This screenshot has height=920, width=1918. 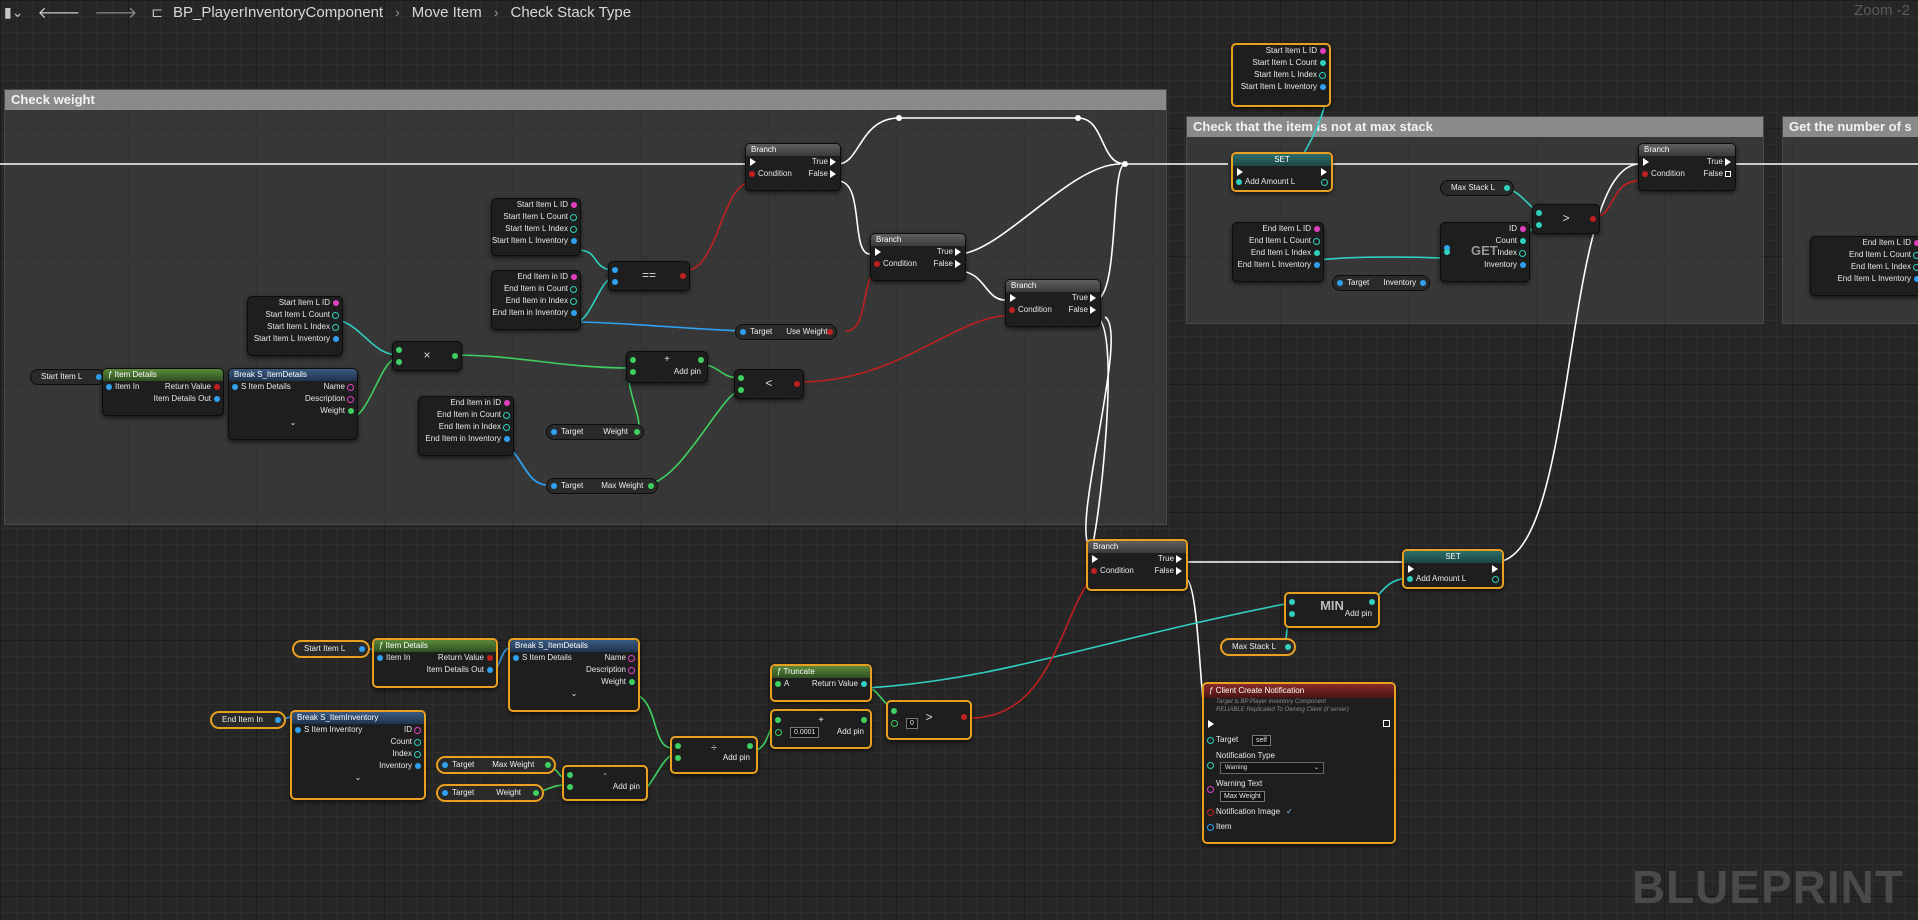 I want to click on start-item-l-getter: Start Item L, so click(x=68, y=377).